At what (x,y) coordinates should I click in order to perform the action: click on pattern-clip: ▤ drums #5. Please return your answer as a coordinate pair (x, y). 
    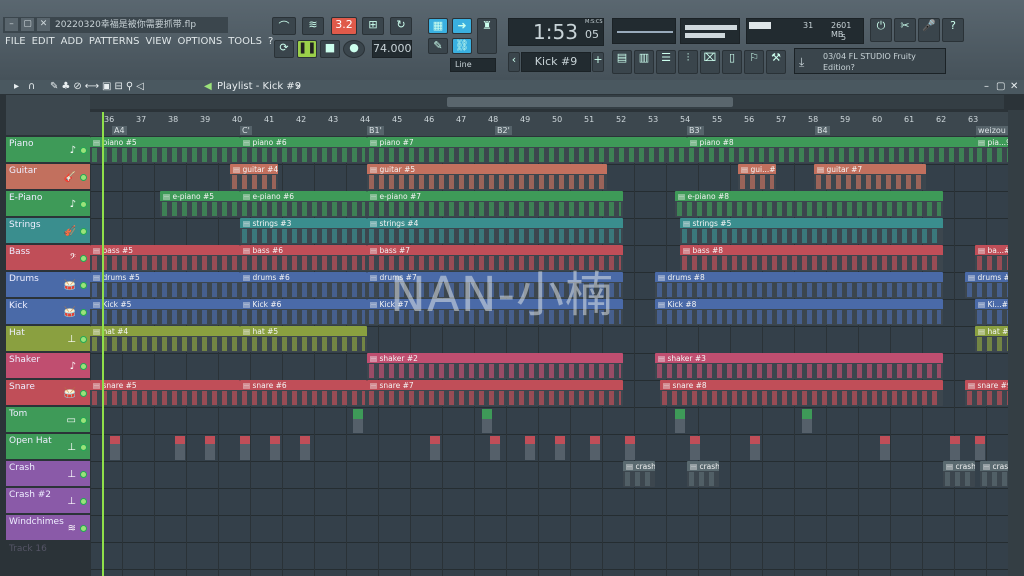
    Looking at the image, I should click on (165, 285).